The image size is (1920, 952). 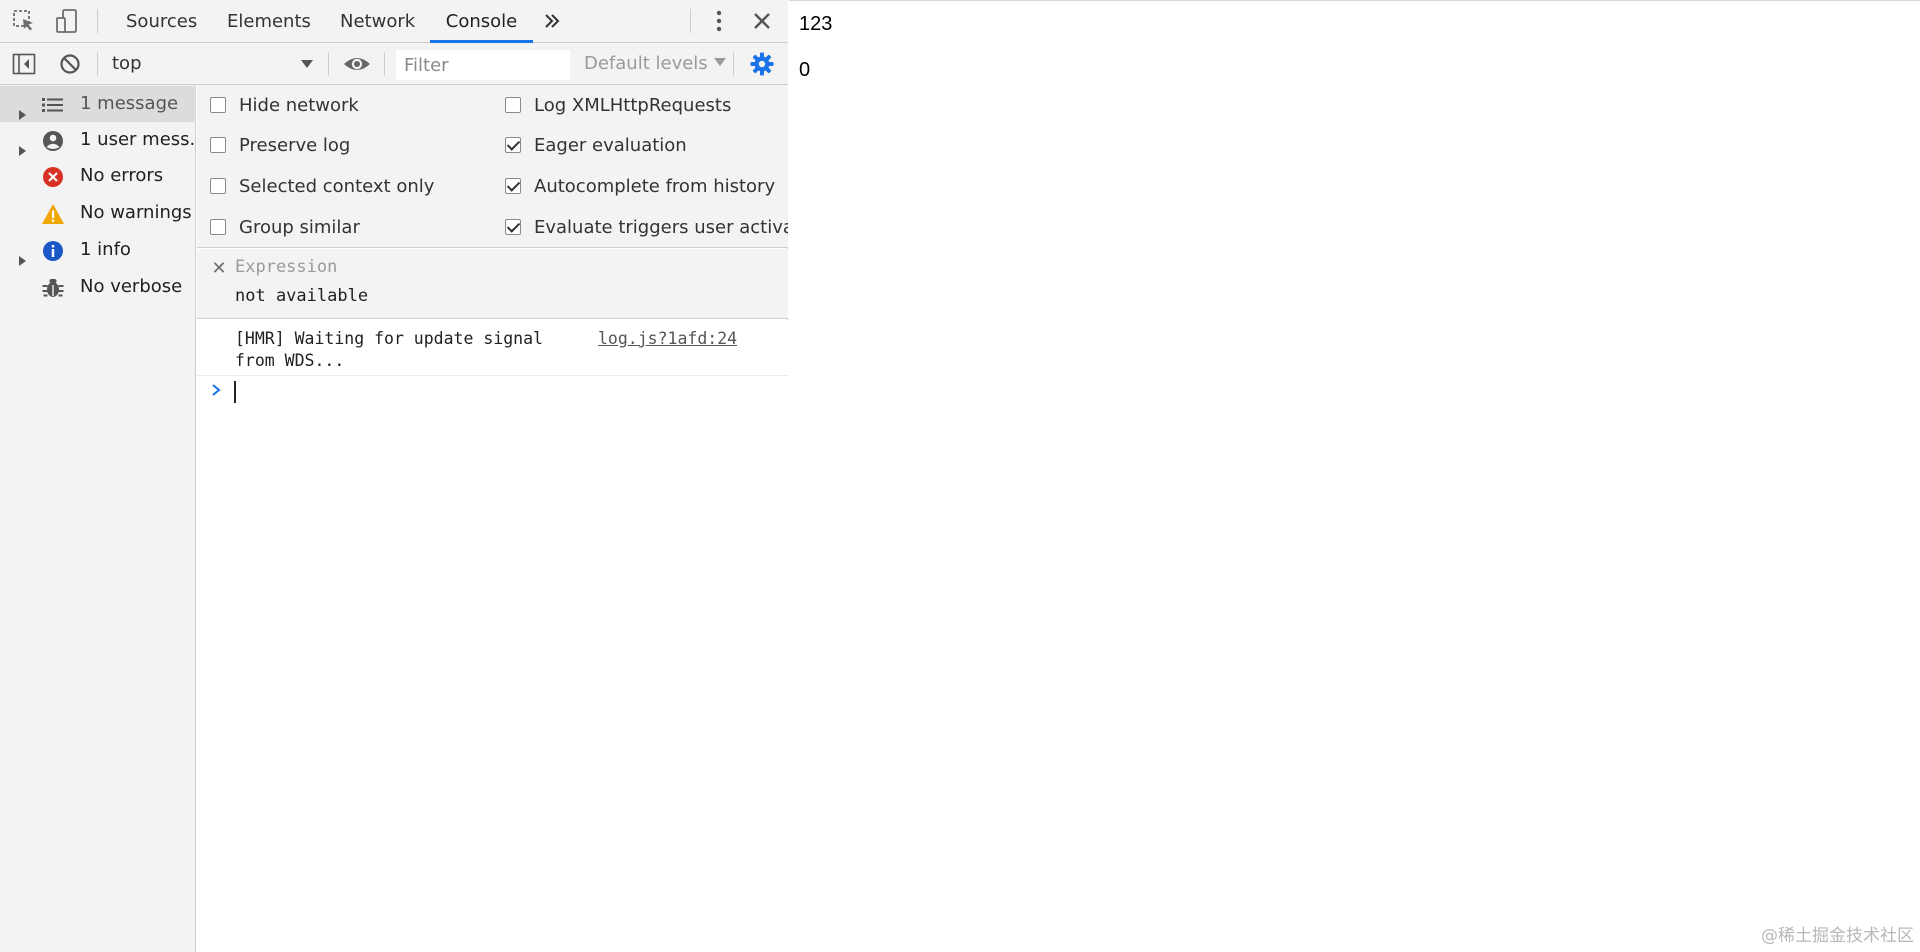 What do you see at coordinates (295, 145) in the screenshot?
I see `setting-label: Preserve log` at bounding box center [295, 145].